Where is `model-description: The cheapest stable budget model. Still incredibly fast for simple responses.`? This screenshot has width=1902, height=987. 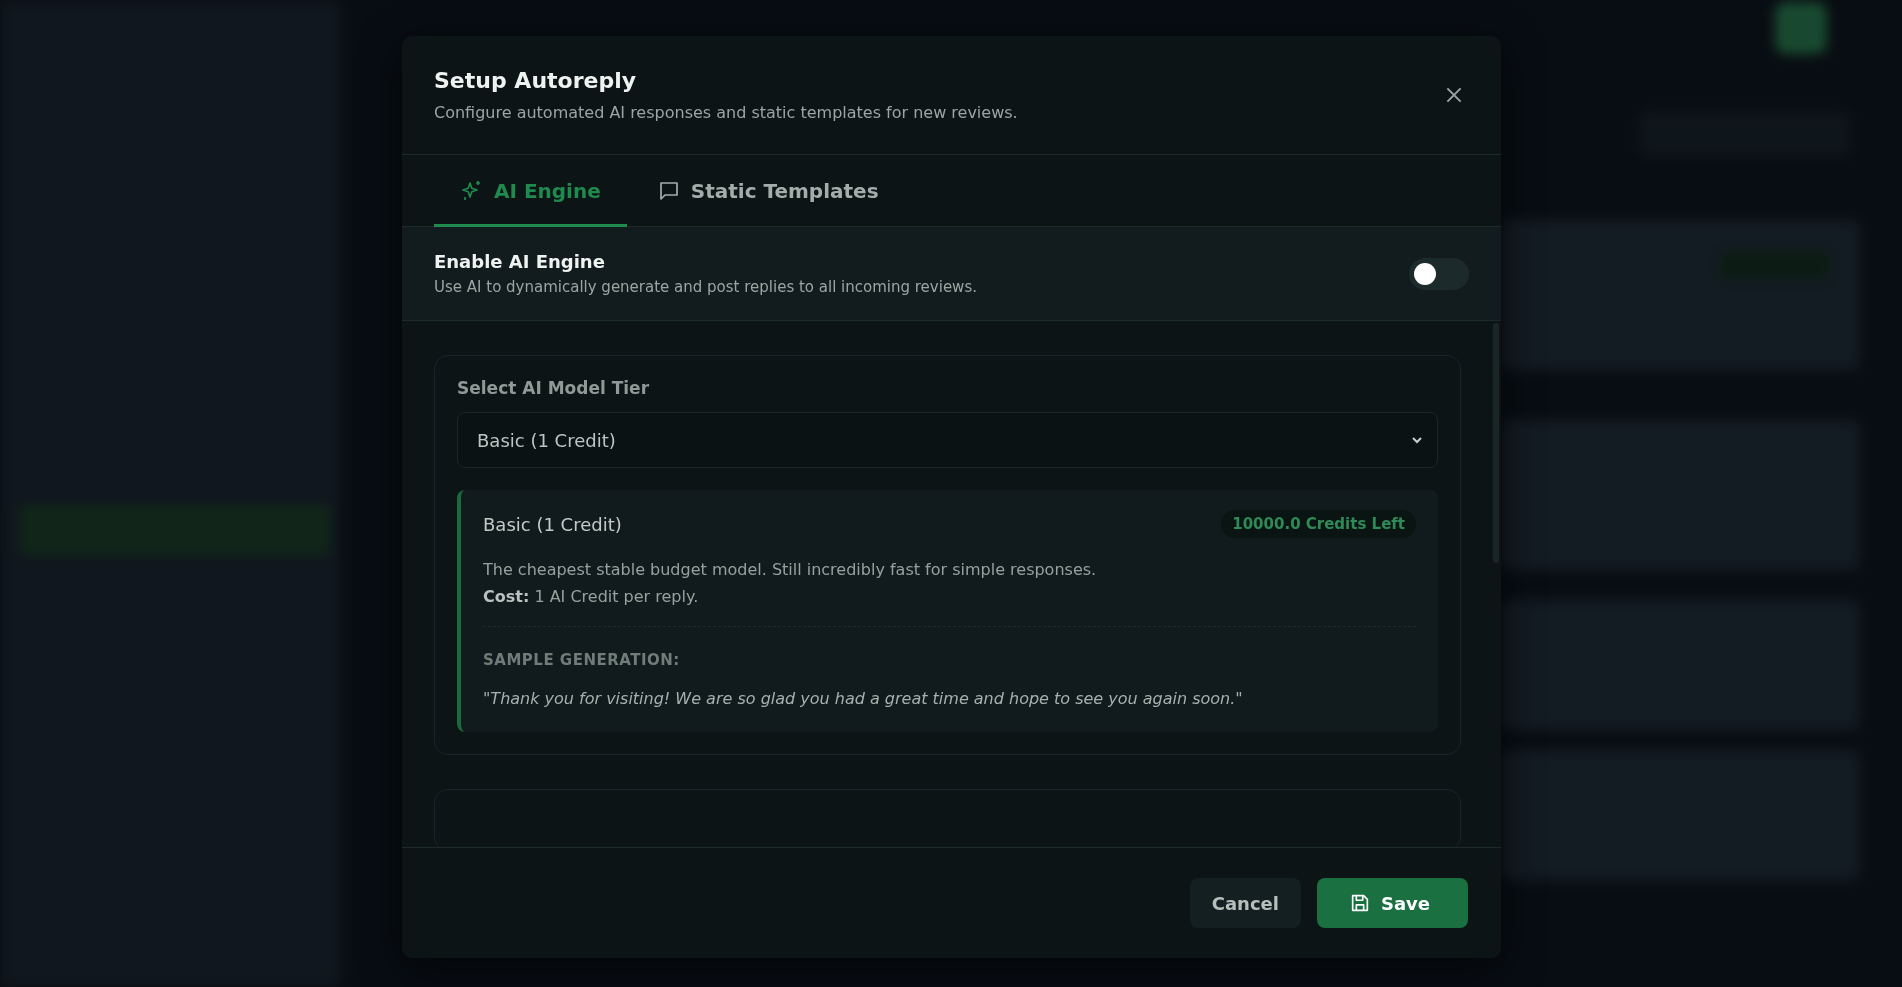 model-description: The cheapest stable budget model. Still incredibly fast for simple responses. is located at coordinates (790, 569).